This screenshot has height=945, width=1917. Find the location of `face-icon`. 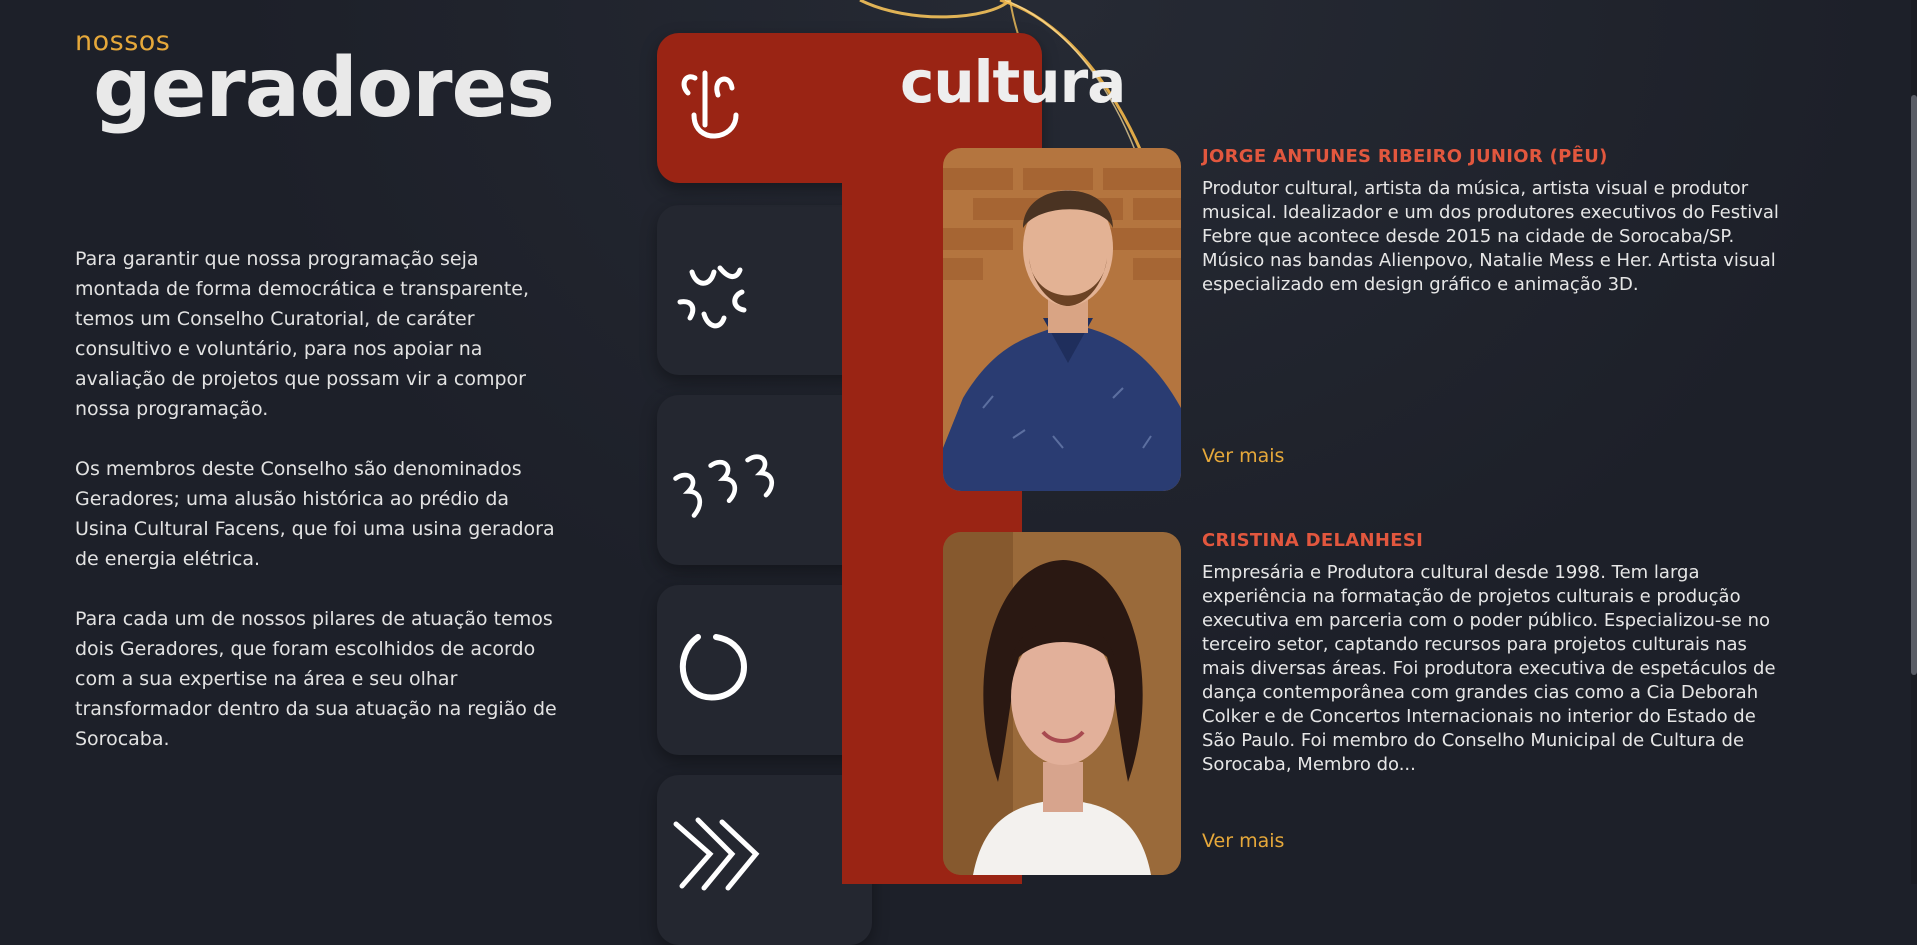

face-icon is located at coordinates (730, 108).